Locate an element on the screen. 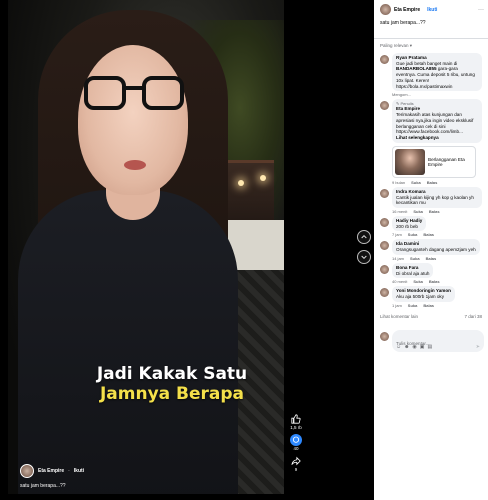  comment-action: 40 is located at coordinates (296, 442).